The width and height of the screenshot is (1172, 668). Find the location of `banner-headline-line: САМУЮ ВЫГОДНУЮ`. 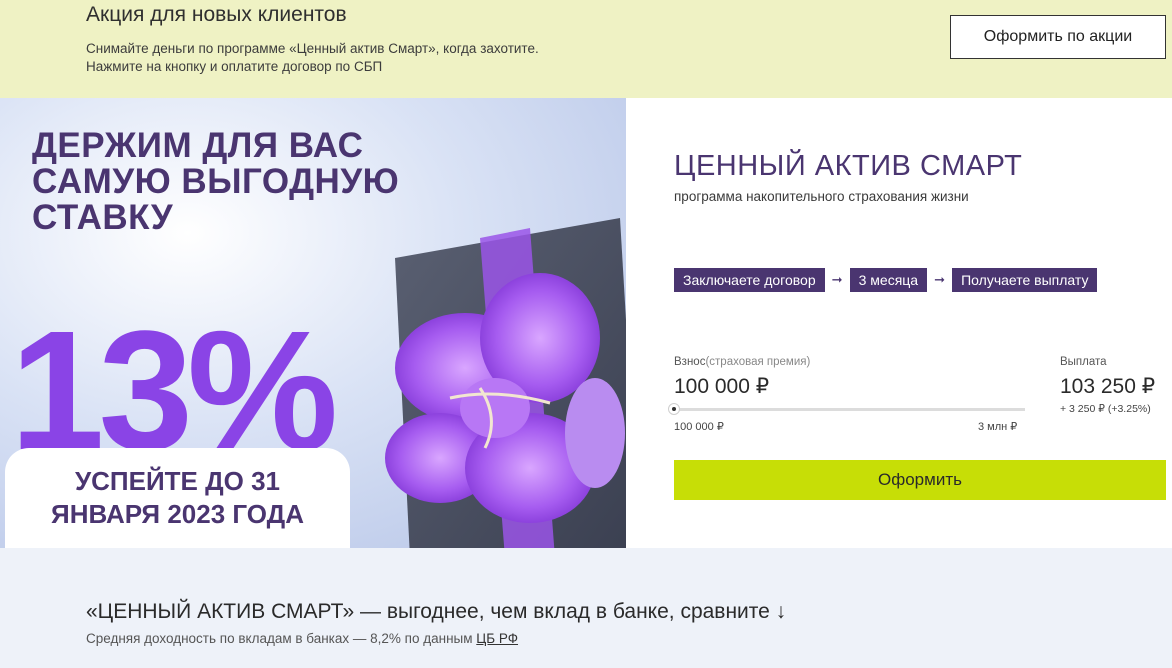

banner-headline-line: САМУЮ ВЫГОДНУЮ is located at coordinates (216, 181).